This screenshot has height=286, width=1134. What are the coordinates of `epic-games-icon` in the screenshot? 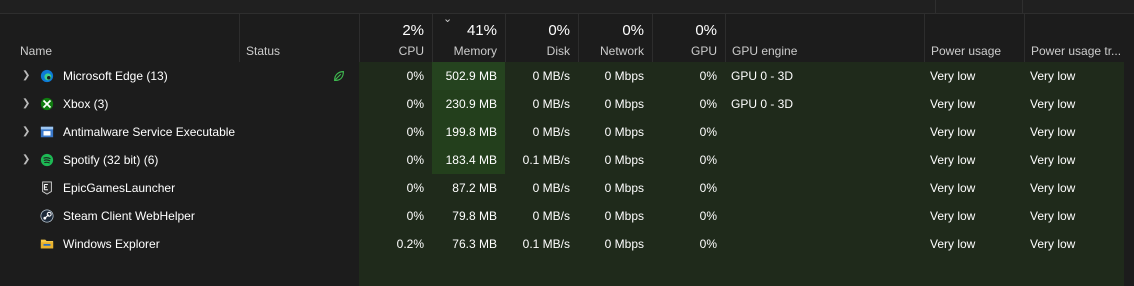 It's located at (47, 188).